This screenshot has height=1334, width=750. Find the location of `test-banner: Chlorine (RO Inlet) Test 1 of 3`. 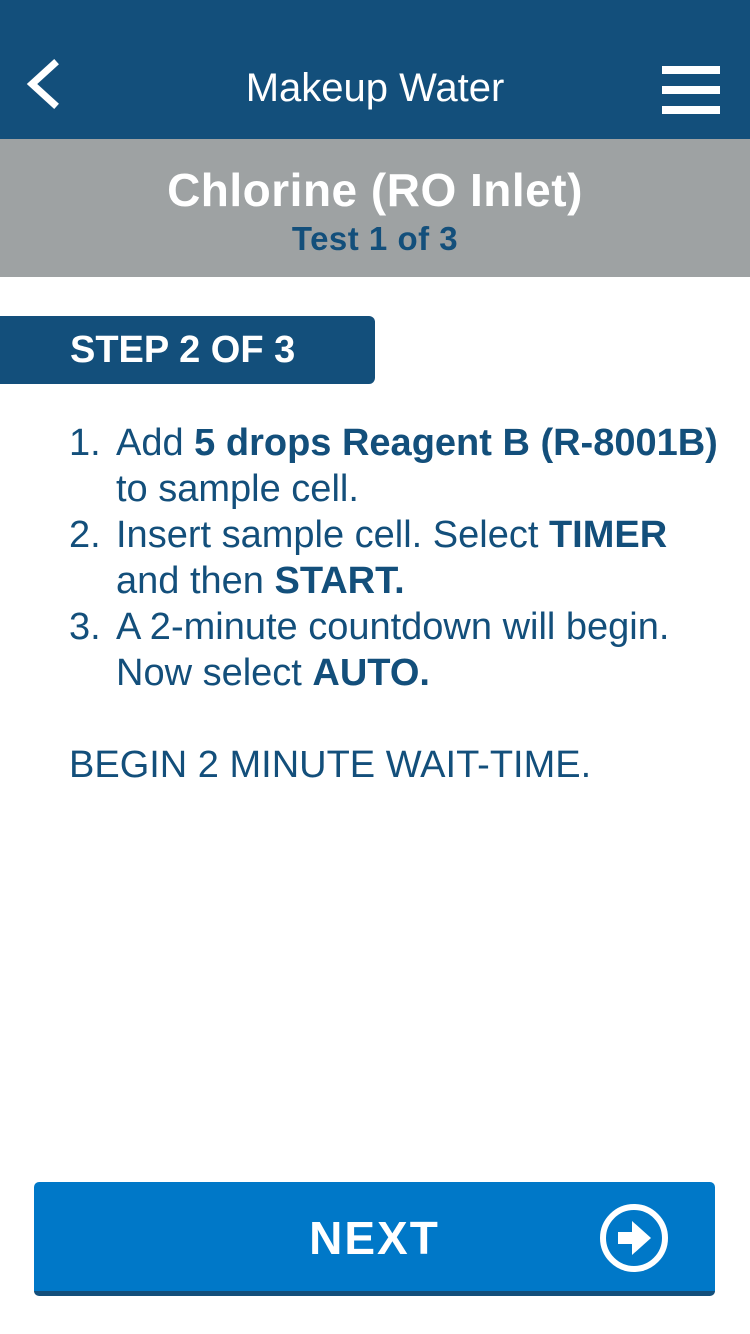

test-banner: Chlorine (RO Inlet) Test 1 of 3 is located at coordinates (375, 208).